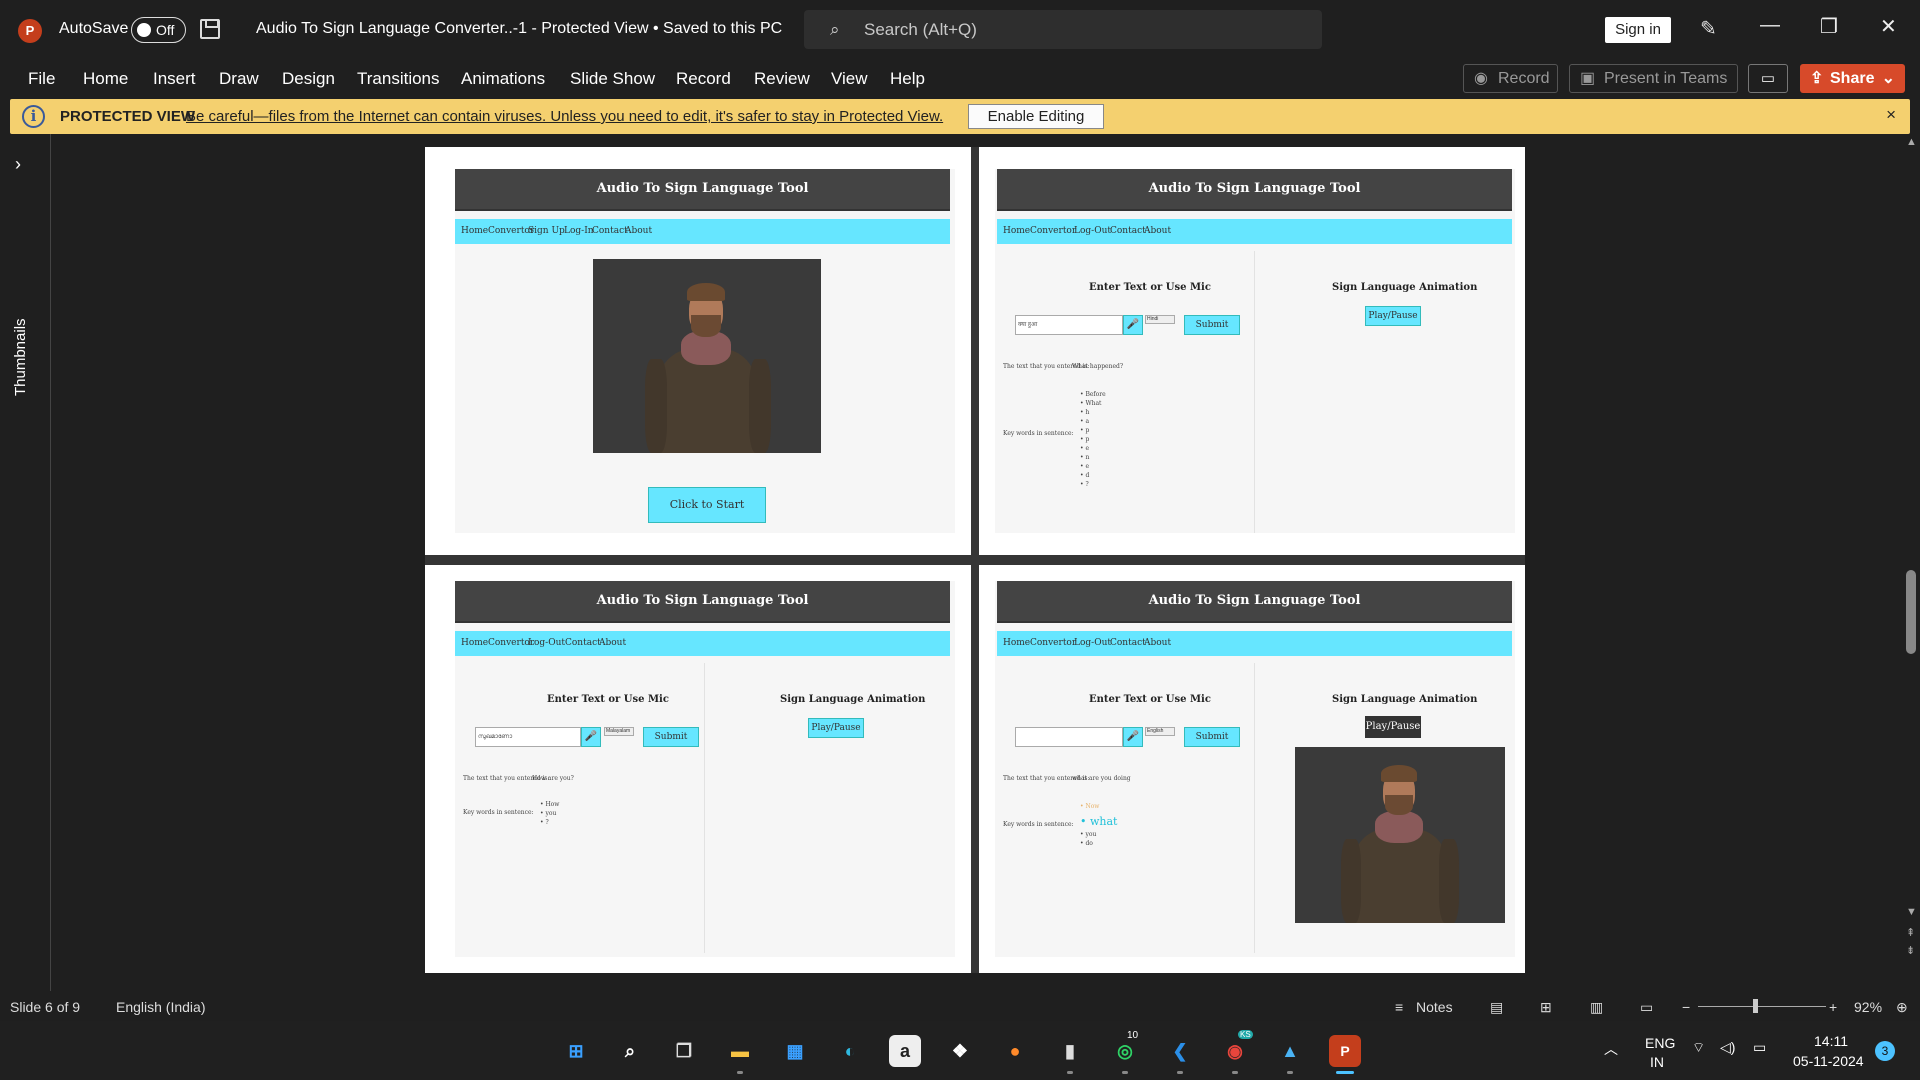 The height and width of the screenshot is (1080, 1920). I want to click on scroll-down-icon: ▼, so click(1911, 912).